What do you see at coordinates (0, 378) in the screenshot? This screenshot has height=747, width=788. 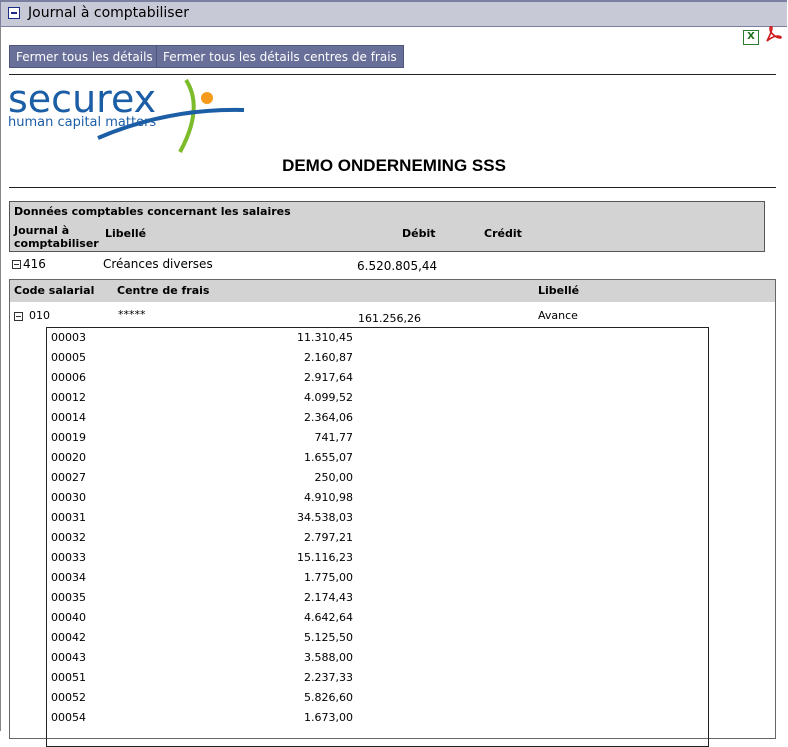 I see `page-frame` at bounding box center [0, 378].